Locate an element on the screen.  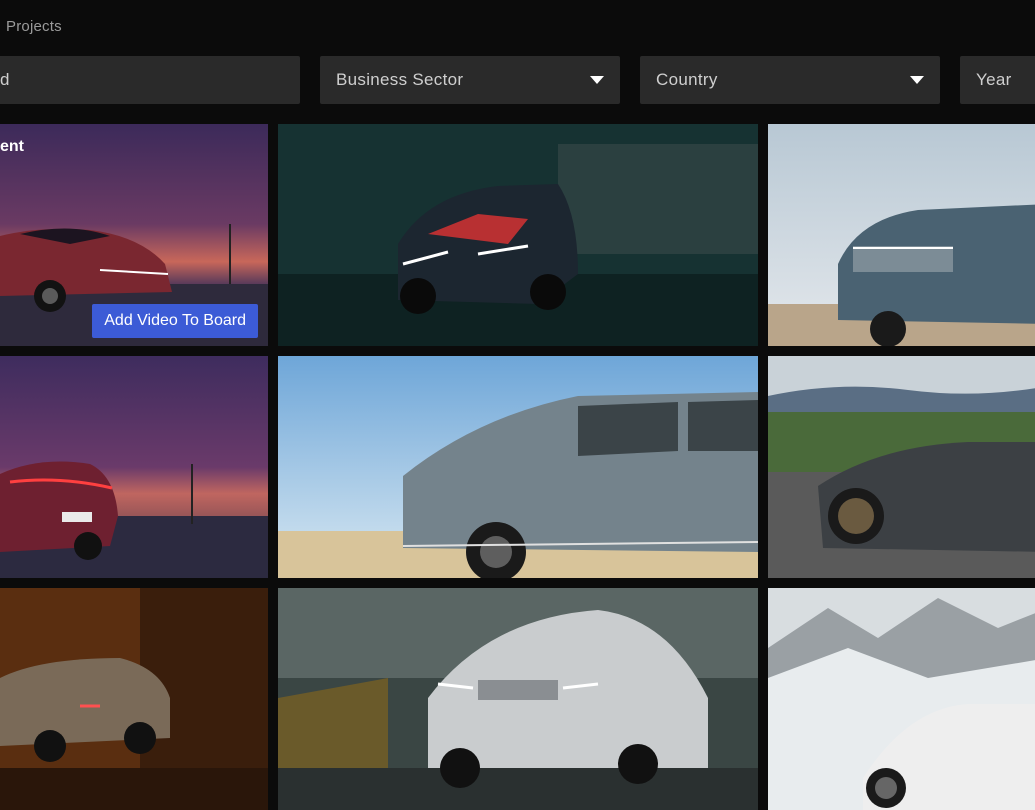
video-tile-suv-night-street is located at coordinates (134, 699).